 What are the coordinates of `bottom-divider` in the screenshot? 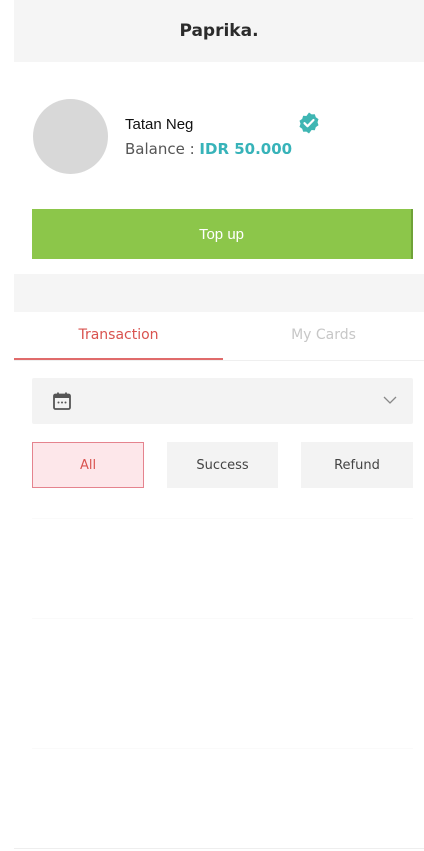 It's located at (219, 848).